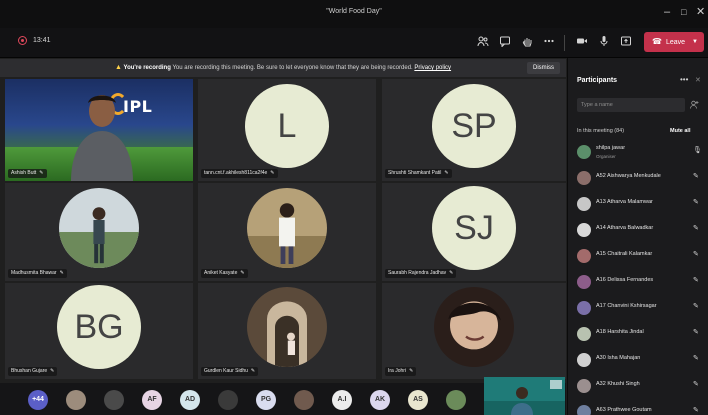 This screenshot has height=415, width=708. Describe the element at coordinates (626, 306) in the screenshot. I see `participant-name: A17 Chanvini Kshirsagar` at that location.